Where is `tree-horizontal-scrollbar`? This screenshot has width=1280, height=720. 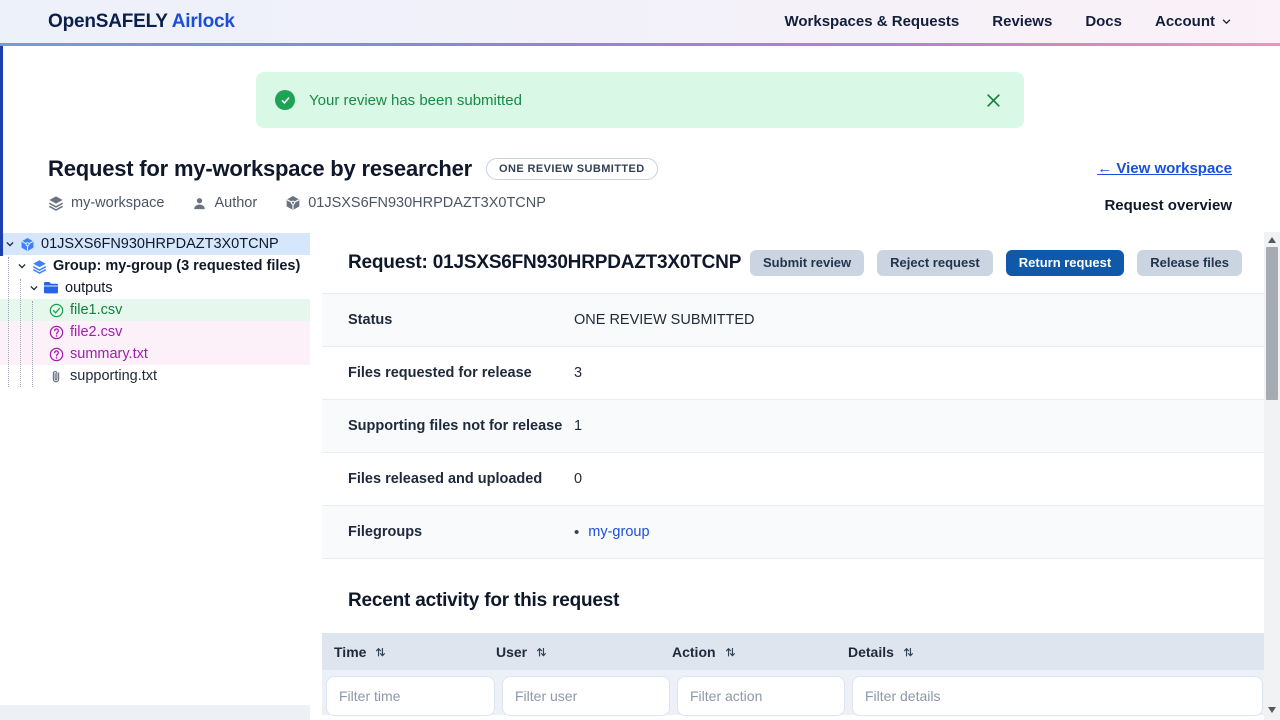
tree-horizontal-scrollbar is located at coordinates (155, 712).